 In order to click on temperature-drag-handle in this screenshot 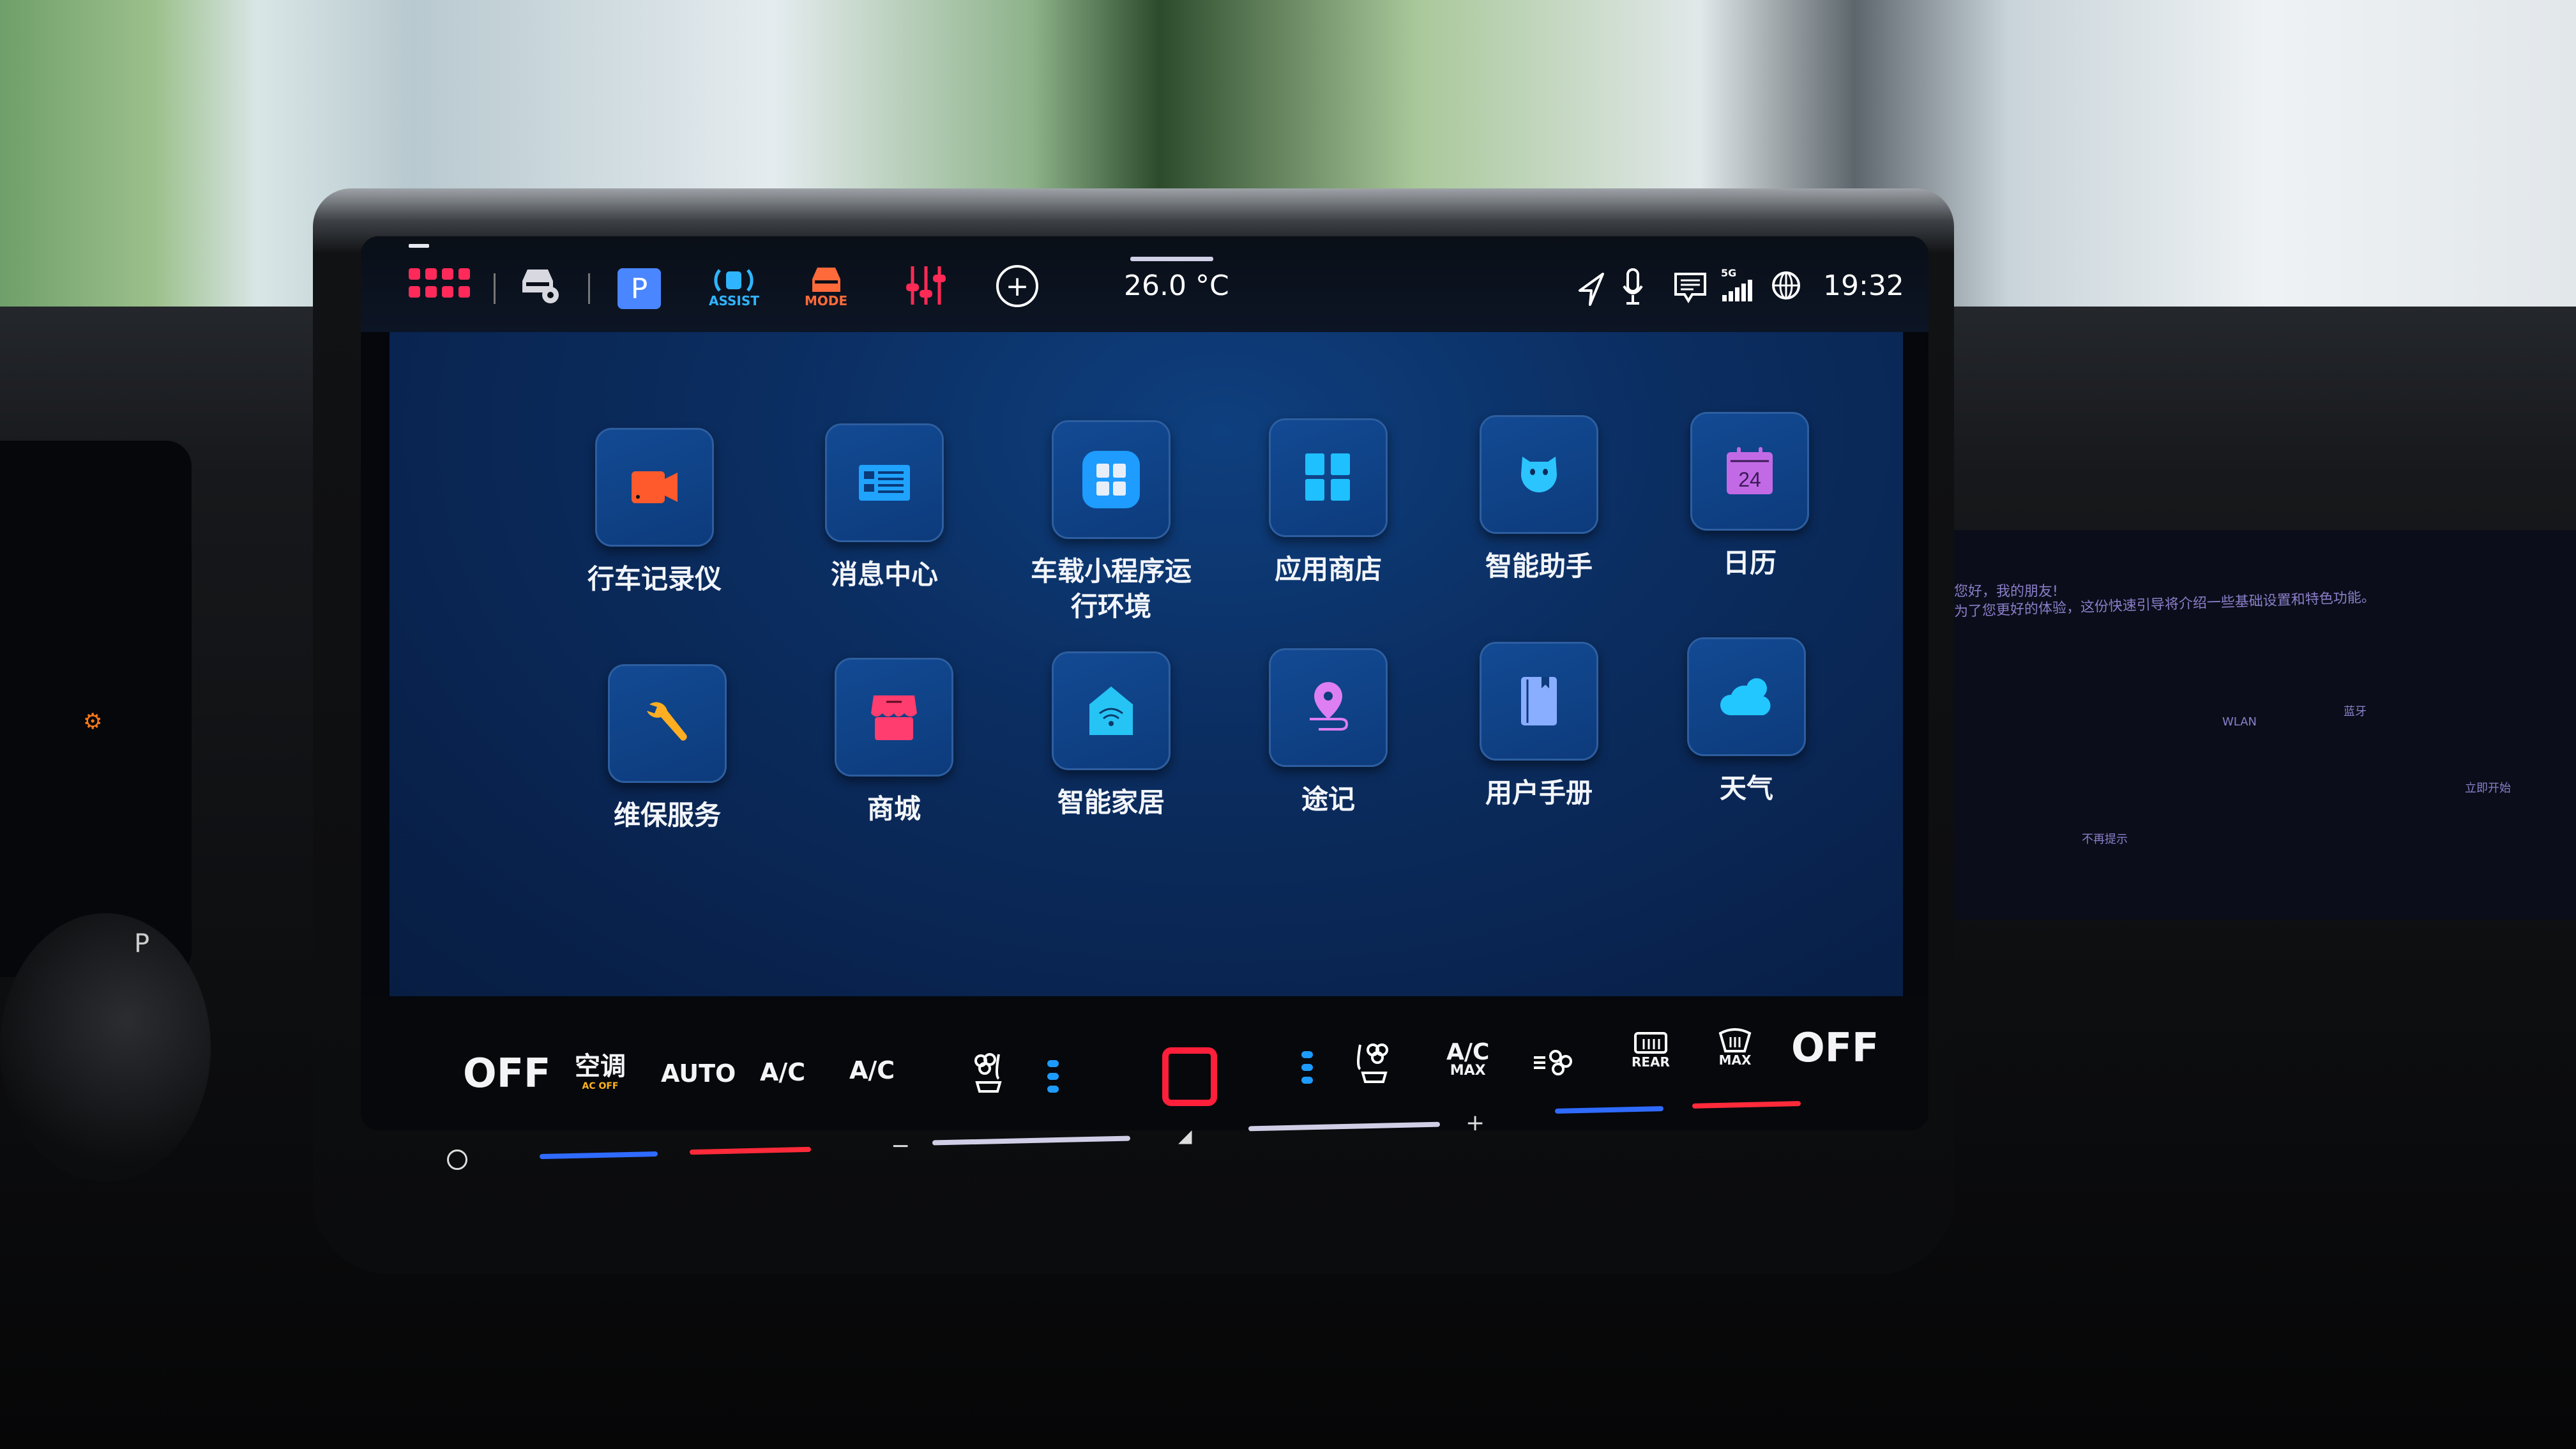, I will do `click(1172, 259)`.